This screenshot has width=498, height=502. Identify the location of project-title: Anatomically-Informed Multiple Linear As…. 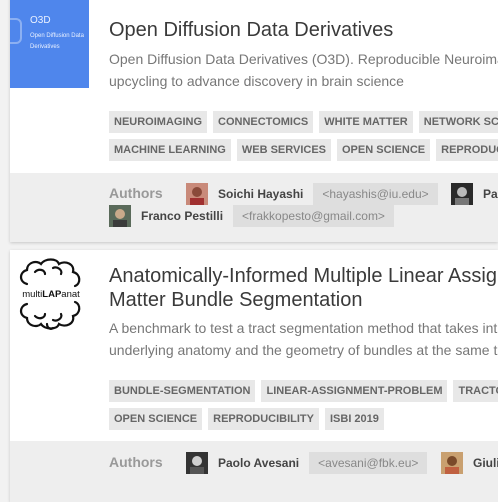
(303, 288).